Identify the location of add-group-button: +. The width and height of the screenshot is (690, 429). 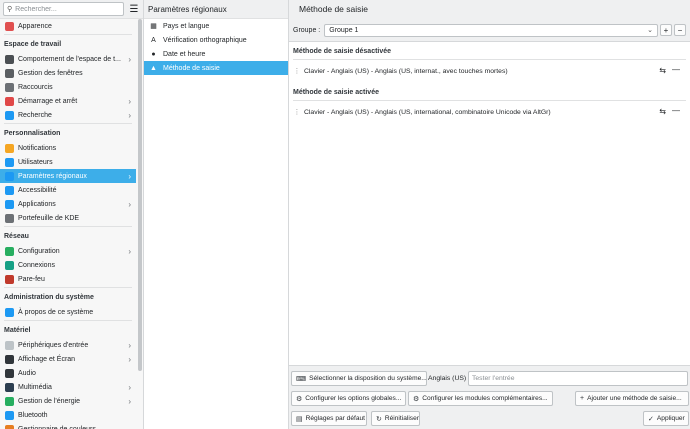
(666, 30).